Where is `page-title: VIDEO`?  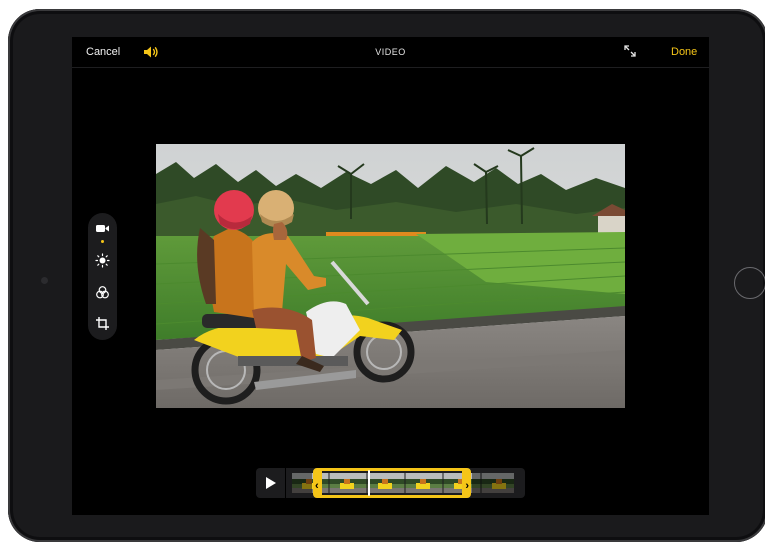
page-title: VIDEO is located at coordinates (390, 52).